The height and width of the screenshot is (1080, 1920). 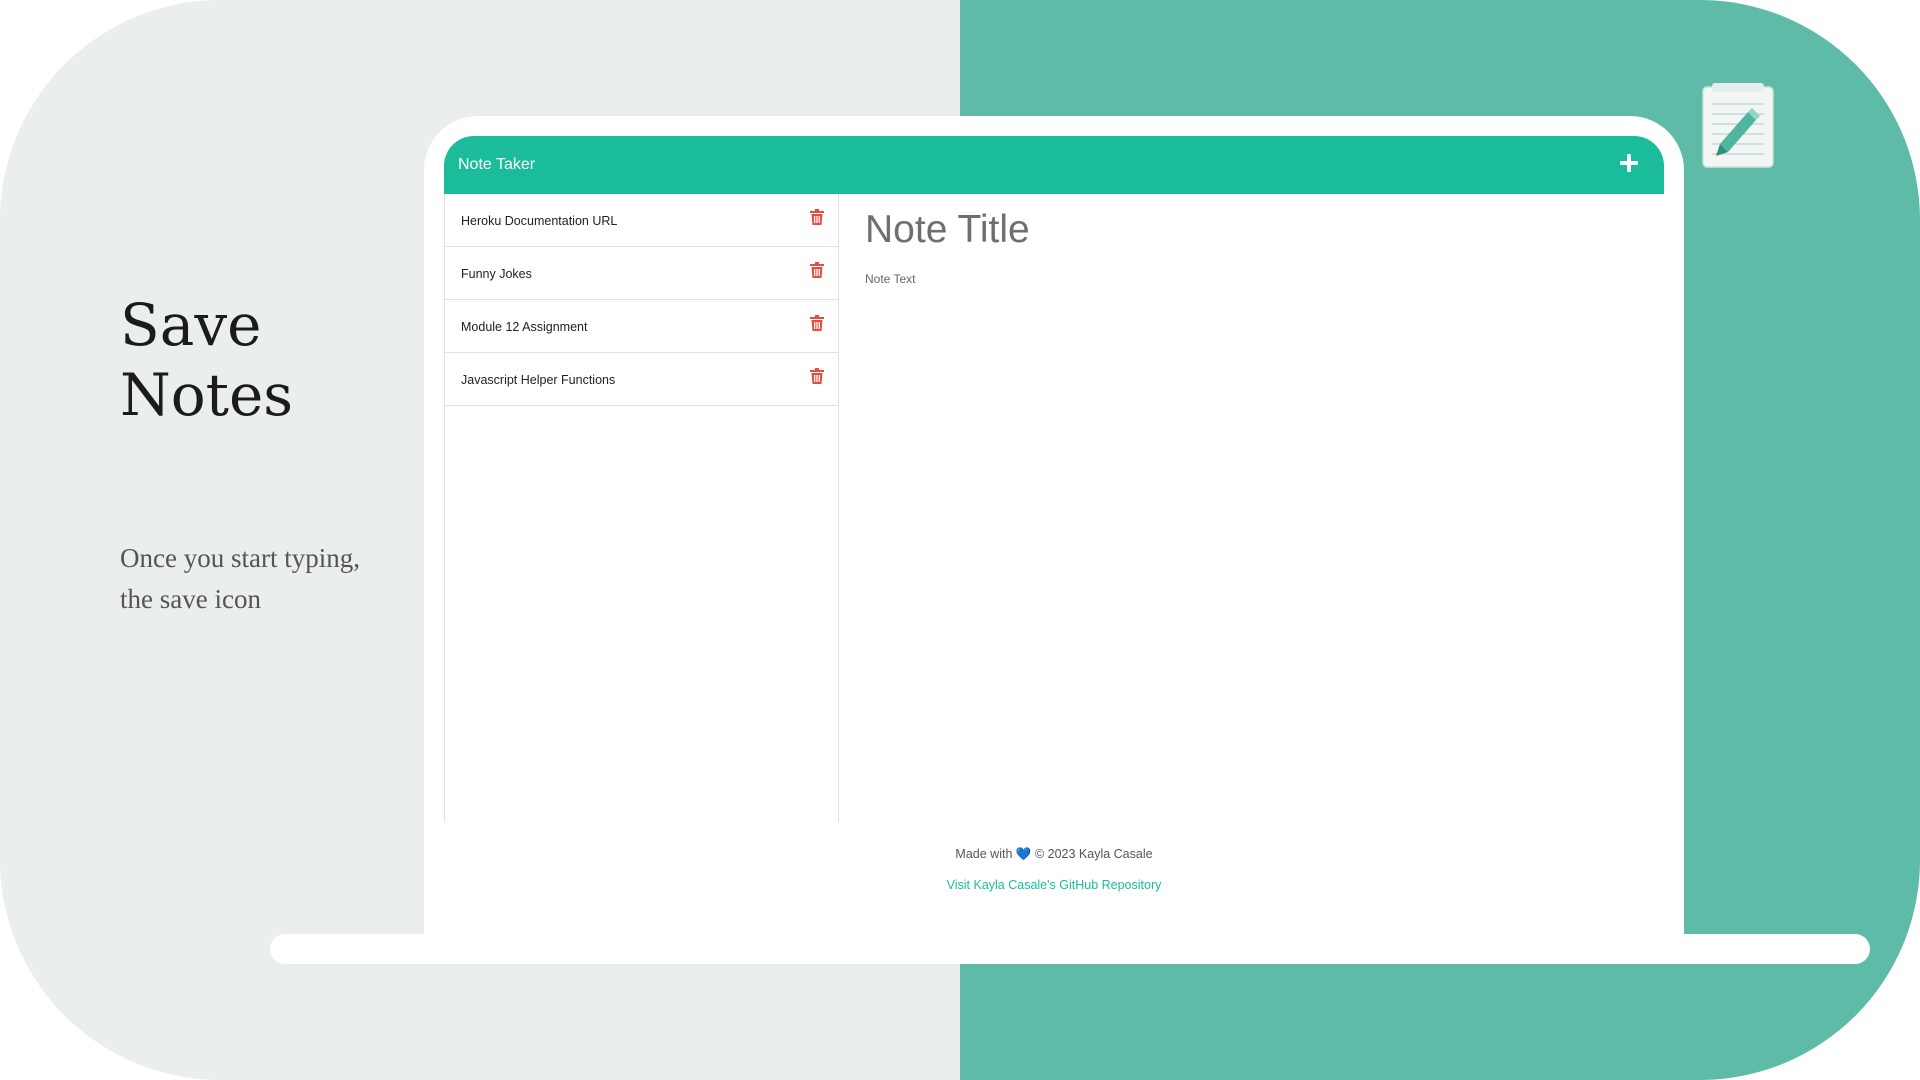 I want to click on heart-icon: 💙, so click(x=1023, y=854).